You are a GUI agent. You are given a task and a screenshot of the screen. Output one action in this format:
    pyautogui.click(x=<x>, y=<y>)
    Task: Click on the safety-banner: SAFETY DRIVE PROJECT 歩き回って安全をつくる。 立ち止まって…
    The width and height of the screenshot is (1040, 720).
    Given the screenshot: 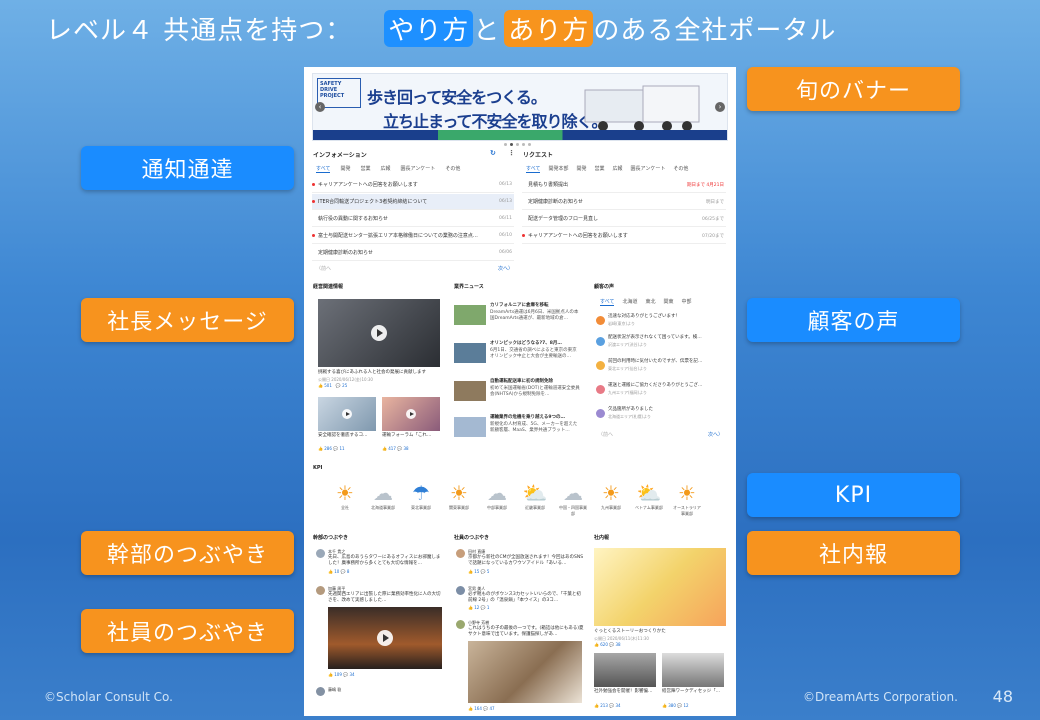 What is the action you would take?
    pyautogui.click(x=520, y=107)
    